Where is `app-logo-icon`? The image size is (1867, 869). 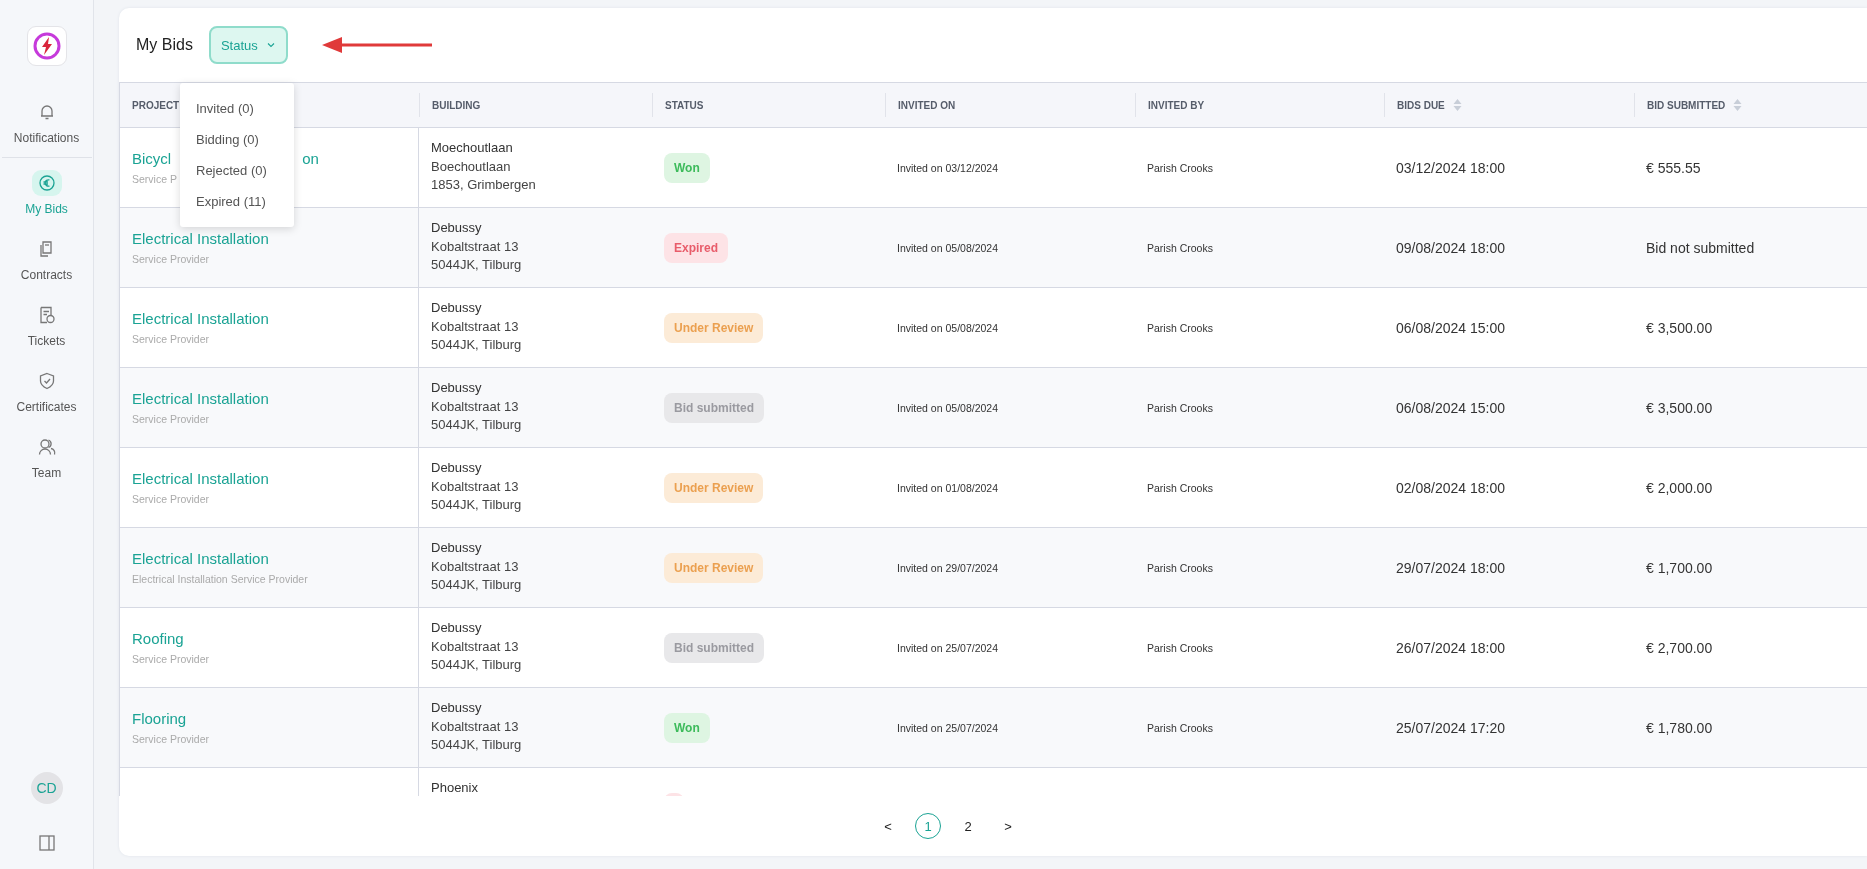 app-logo-icon is located at coordinates (46, 46).